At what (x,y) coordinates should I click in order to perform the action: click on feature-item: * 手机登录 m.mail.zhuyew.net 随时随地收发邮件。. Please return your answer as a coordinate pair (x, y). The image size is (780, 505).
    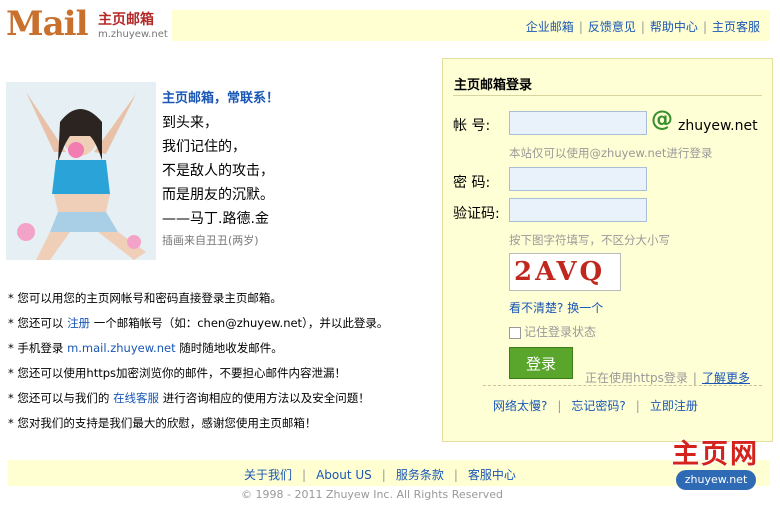
    Looking at the image, I should click on (198, 348).